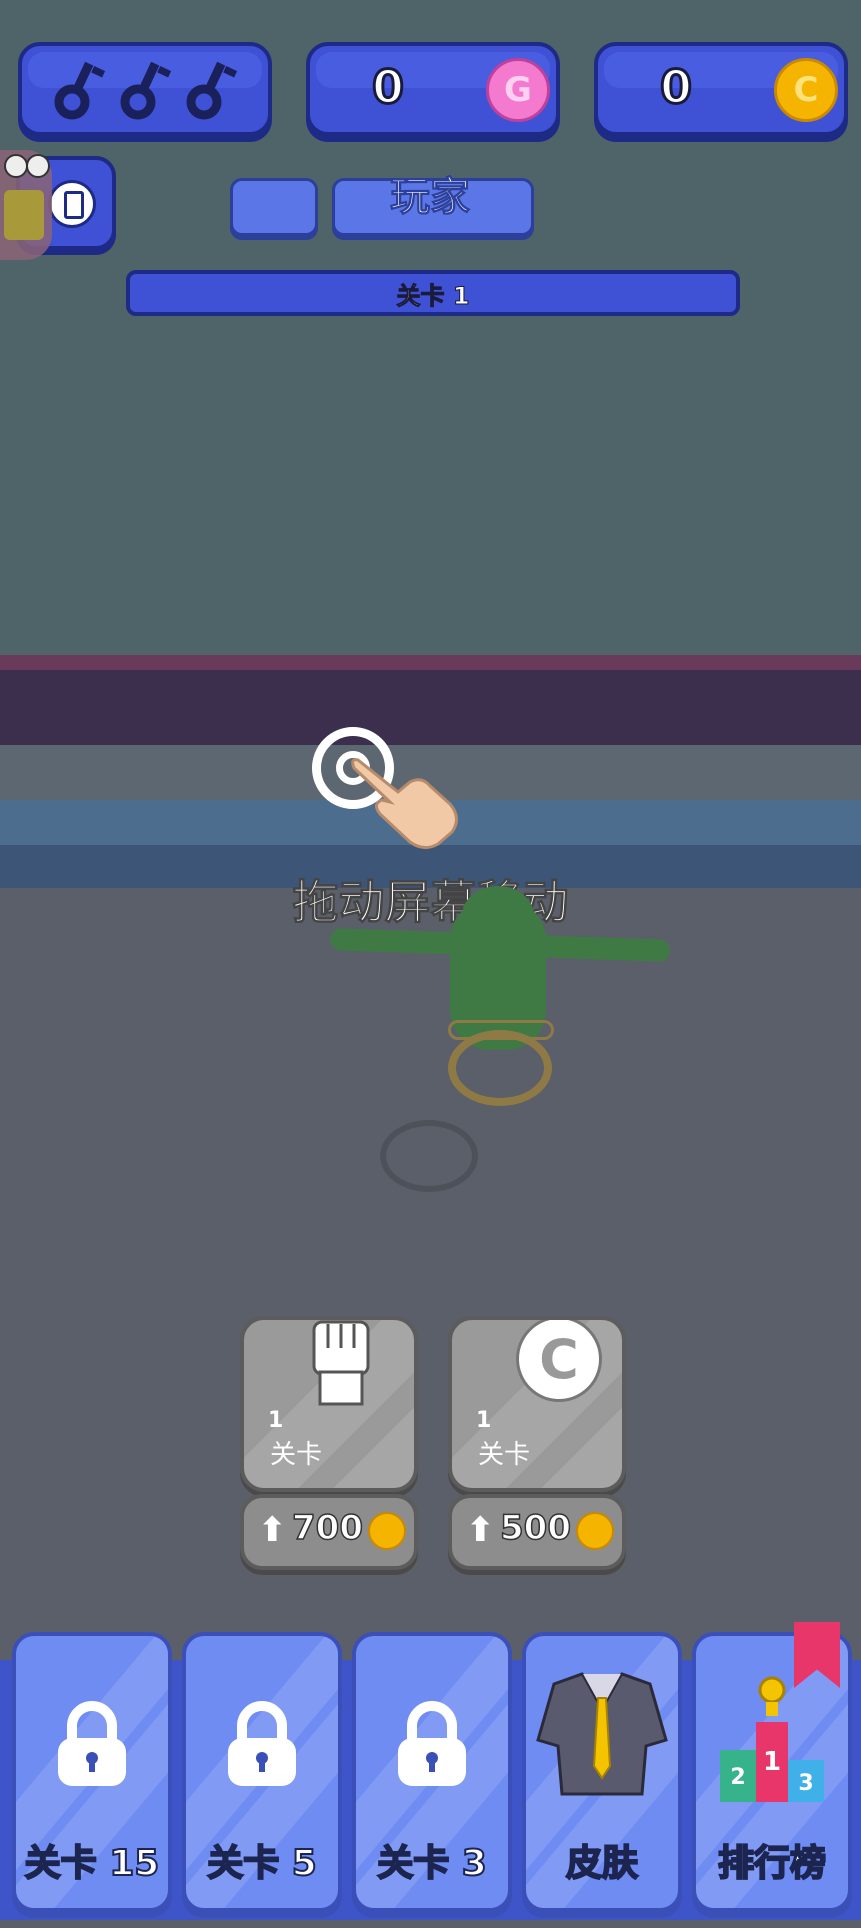 Image resolution: width=861 pixels, height=1928 pixels. I want to click on phone-icon, so click(72, 204).